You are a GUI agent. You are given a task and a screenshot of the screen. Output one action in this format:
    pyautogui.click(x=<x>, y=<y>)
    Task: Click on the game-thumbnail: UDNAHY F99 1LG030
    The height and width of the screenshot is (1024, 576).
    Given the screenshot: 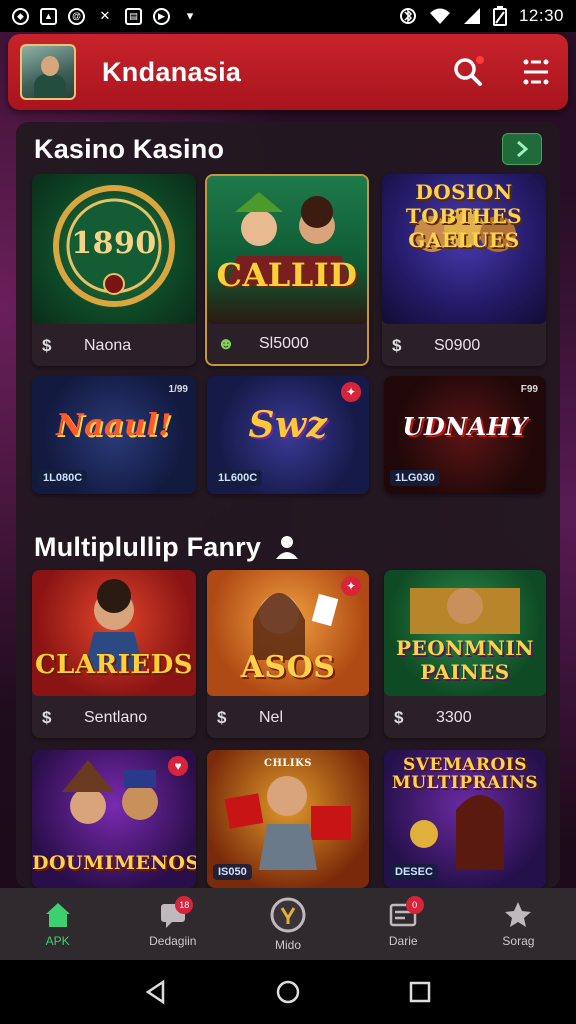 What is the action you would take?
    pyautogui.click(x=465, y=435)
    